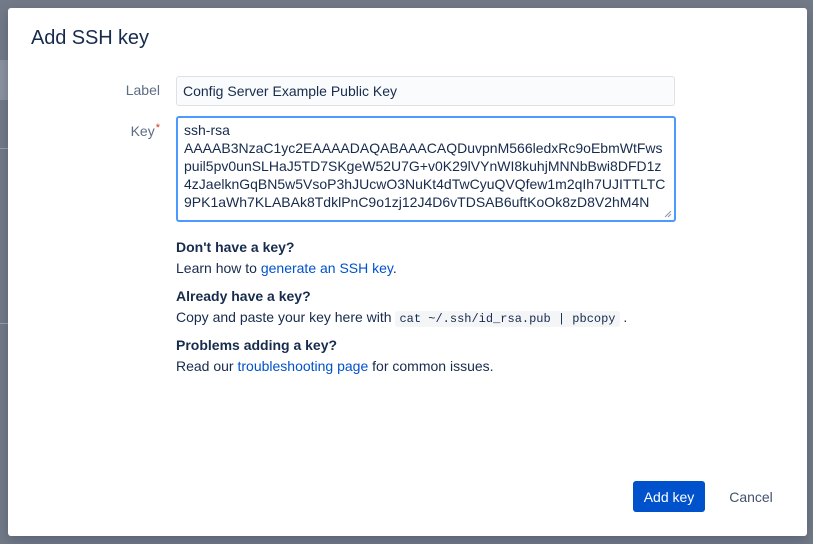 The height and width of the screenshot is (544, 813). I want to click on dialog-title: Add SSH key, so click(90, 38).